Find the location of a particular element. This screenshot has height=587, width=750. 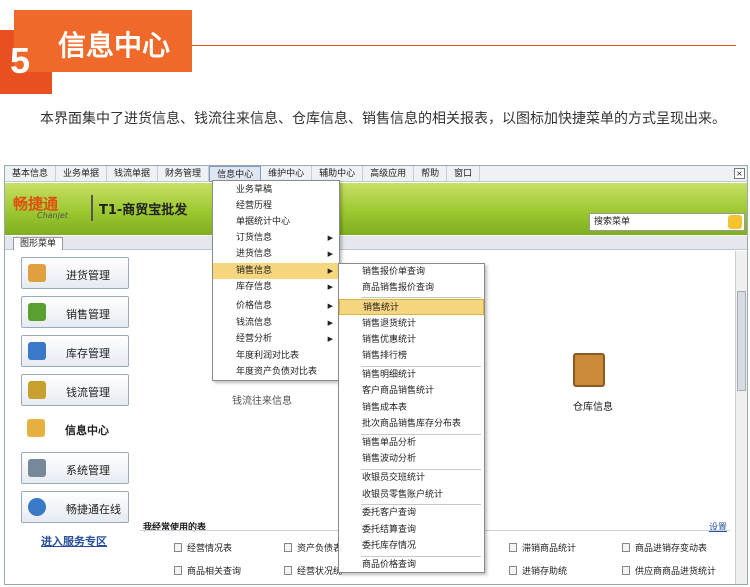

submenu-item: 销售单品分析 is located at coordinates (411, 443).